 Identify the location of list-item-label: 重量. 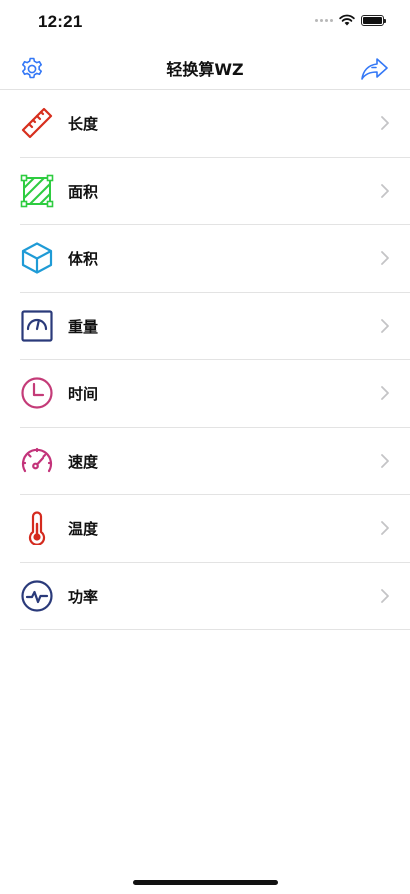
(83, 326).